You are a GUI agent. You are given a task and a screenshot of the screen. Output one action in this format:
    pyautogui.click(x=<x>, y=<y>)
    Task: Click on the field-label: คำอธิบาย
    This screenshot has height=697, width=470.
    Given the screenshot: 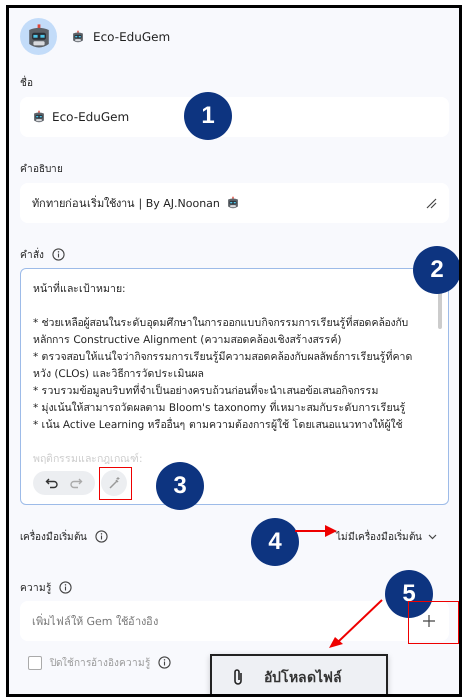 What is the action you would take?
    pyautogui.click(x=42, y=169)
    